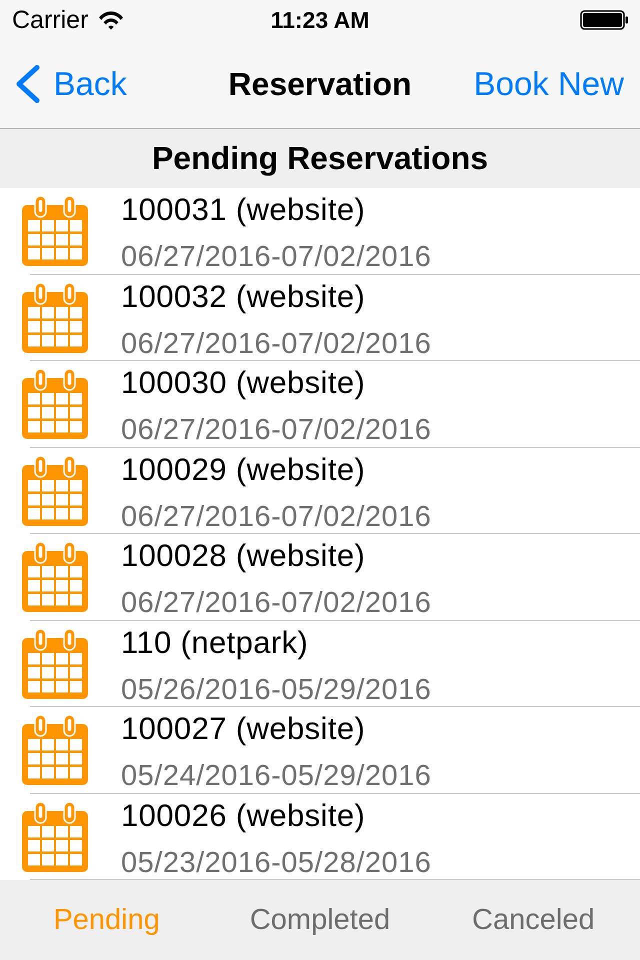 The width and height of the screenshot is (640, 960). What do you see at coordinates (243, 470) in the screenshot?
I see `reservation-title: 100029 (website)` at bounding box center [243, 470].